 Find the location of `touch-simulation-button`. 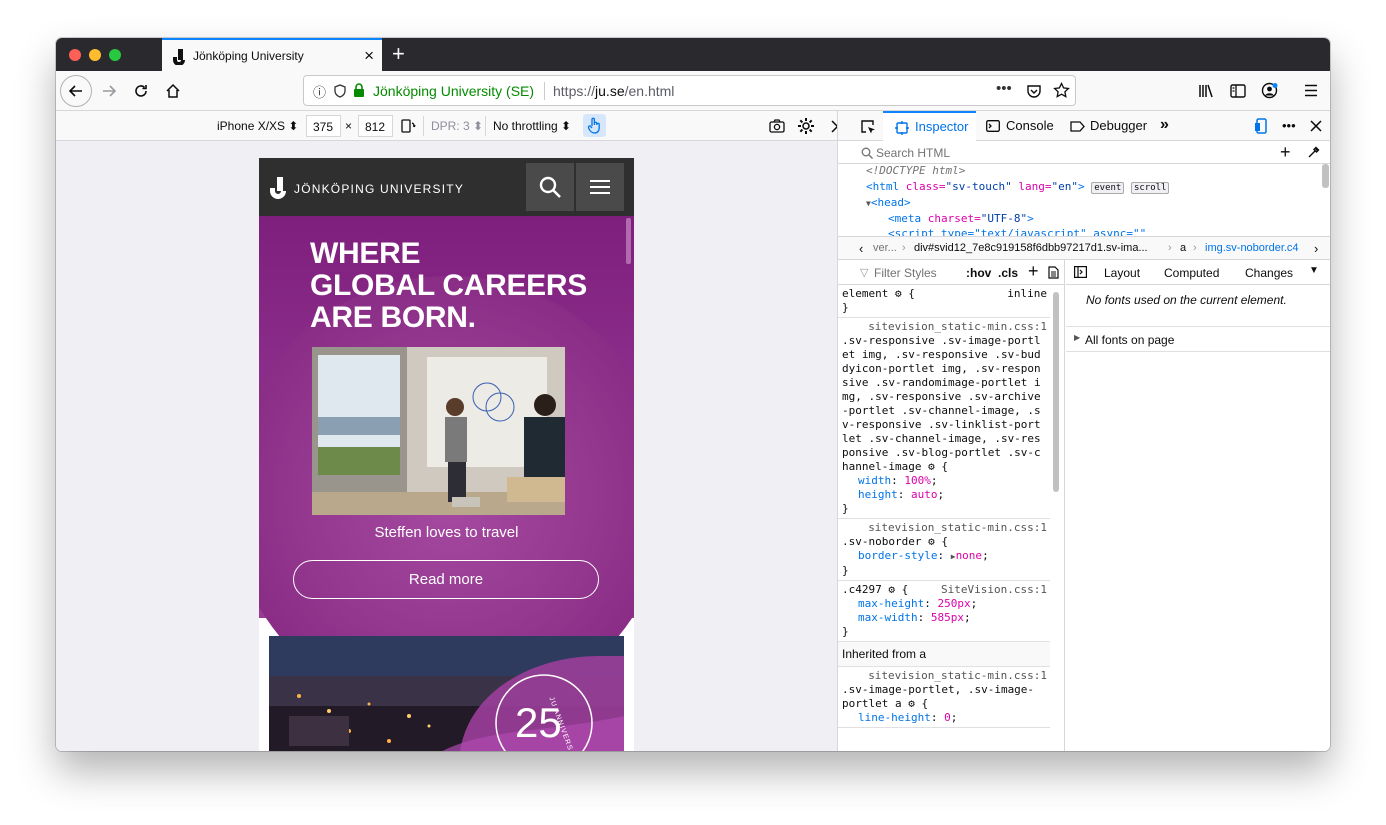

touch-simulation-button is located at coordinates (594, 125).